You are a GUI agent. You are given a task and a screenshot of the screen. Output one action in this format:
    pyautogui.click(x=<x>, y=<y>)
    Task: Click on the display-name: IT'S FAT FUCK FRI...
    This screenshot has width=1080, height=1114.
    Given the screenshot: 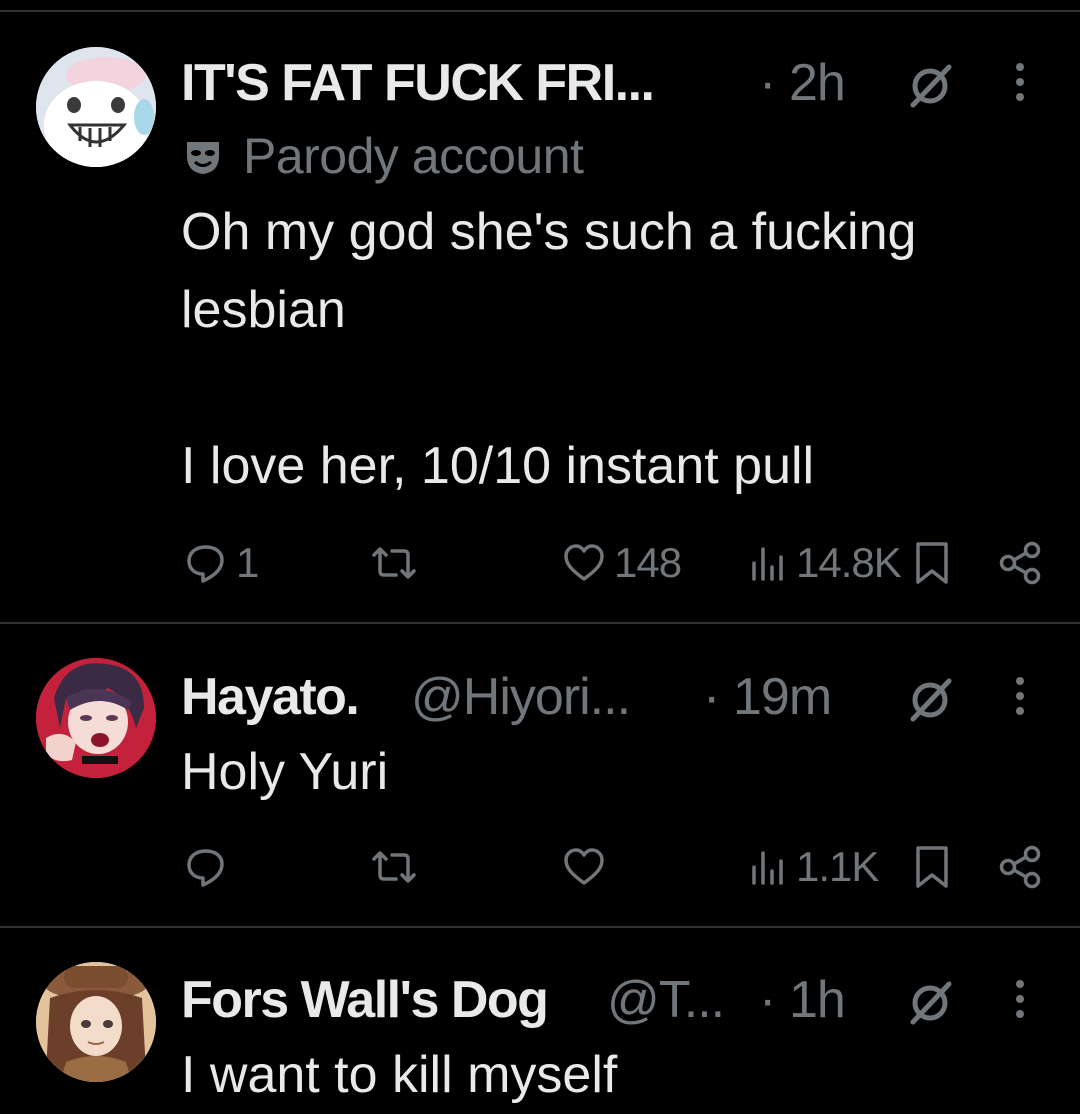 What is the action you would take?
    pyautogui.click(x=418, y=83)
    